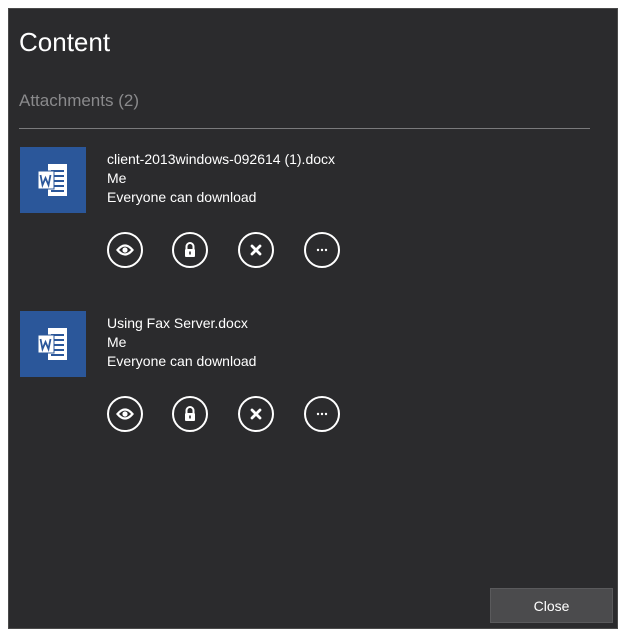 Image resolution: width=626 pixels, height=637 pixels. I want to click on attachment-filename: client-2013windows-092614 (1).docx, so click(221, 159).